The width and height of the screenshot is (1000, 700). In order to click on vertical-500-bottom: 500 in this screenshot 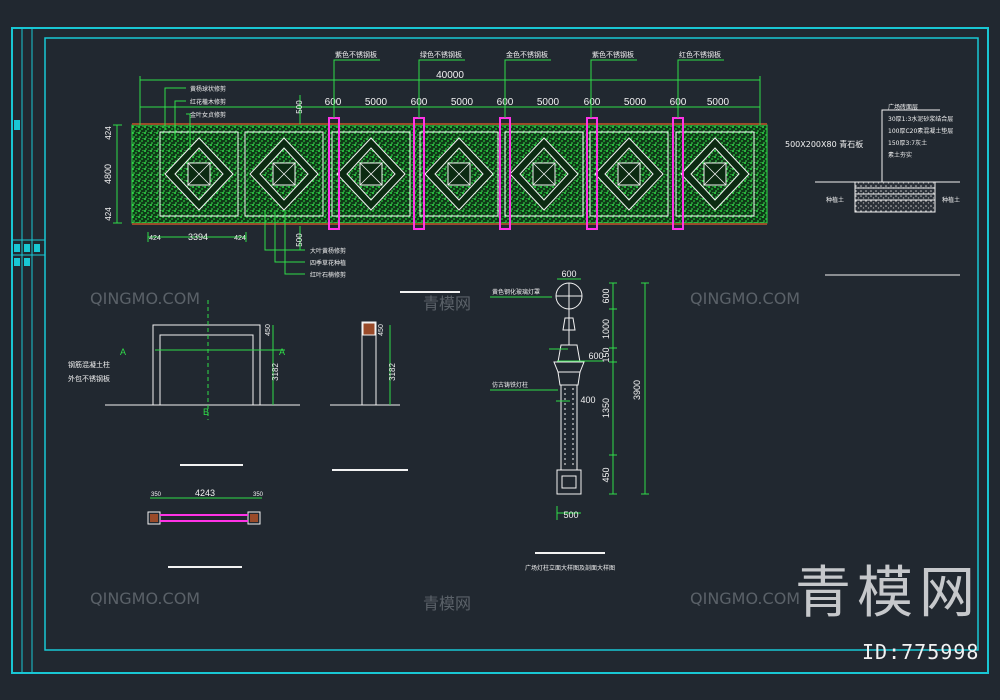, I will do `click(299, 240)`.